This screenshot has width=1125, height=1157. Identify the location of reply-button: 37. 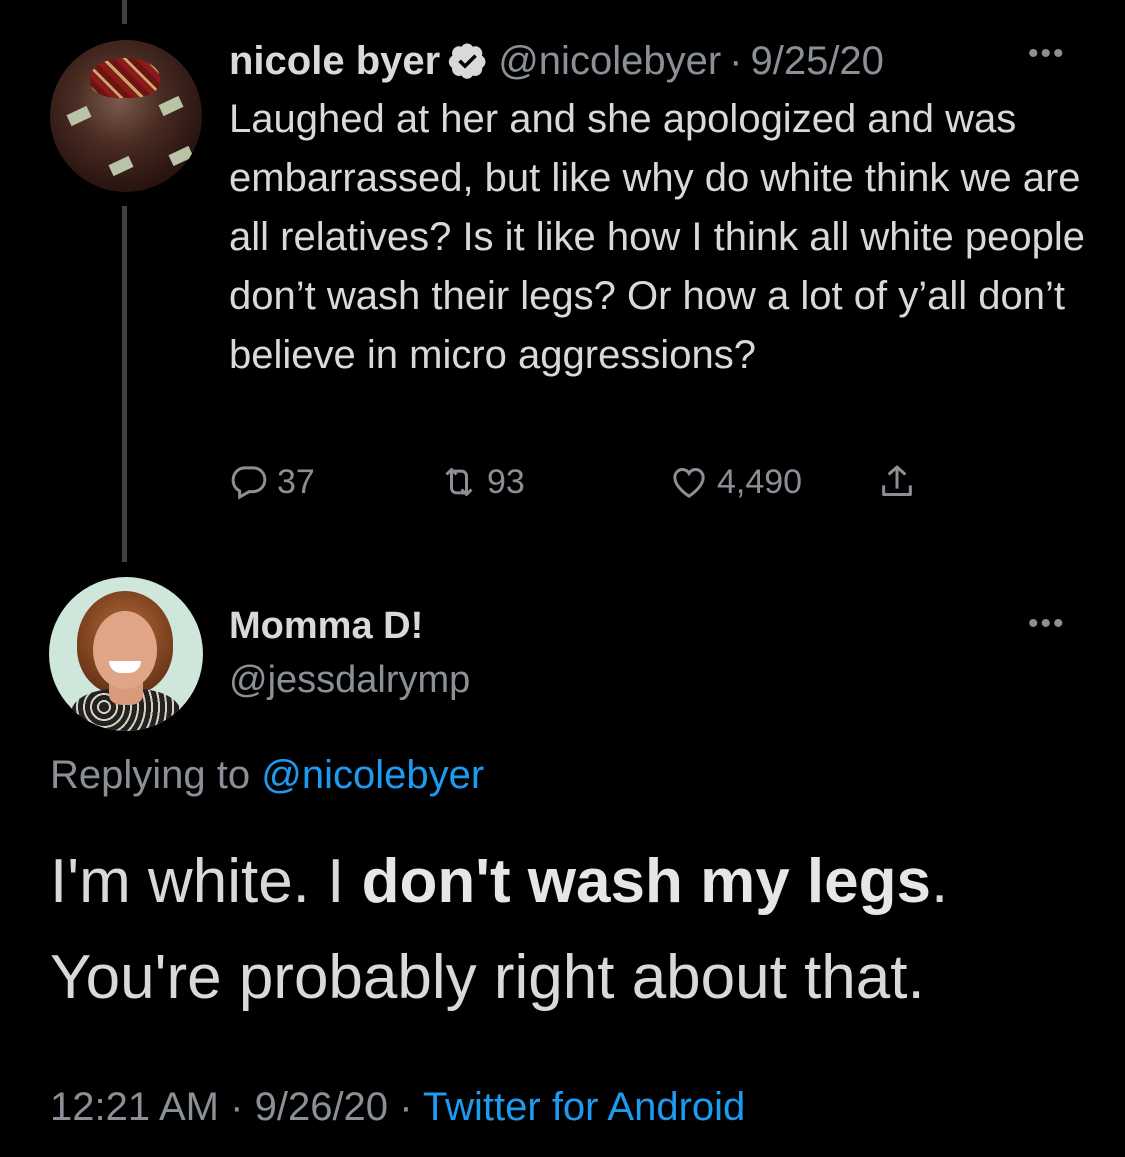
(272, 482).